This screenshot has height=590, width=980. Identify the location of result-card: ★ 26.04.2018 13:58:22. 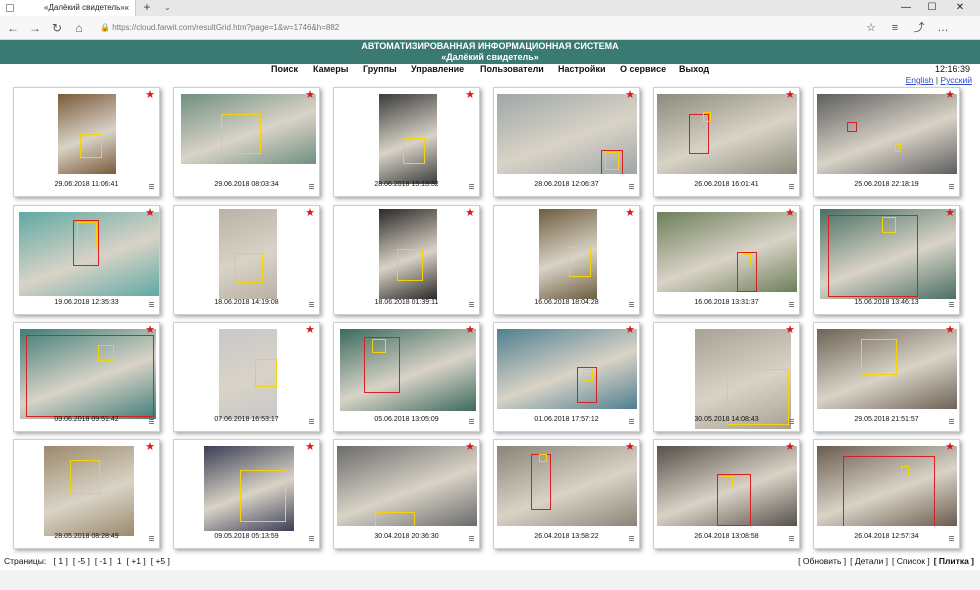
(566, 494).